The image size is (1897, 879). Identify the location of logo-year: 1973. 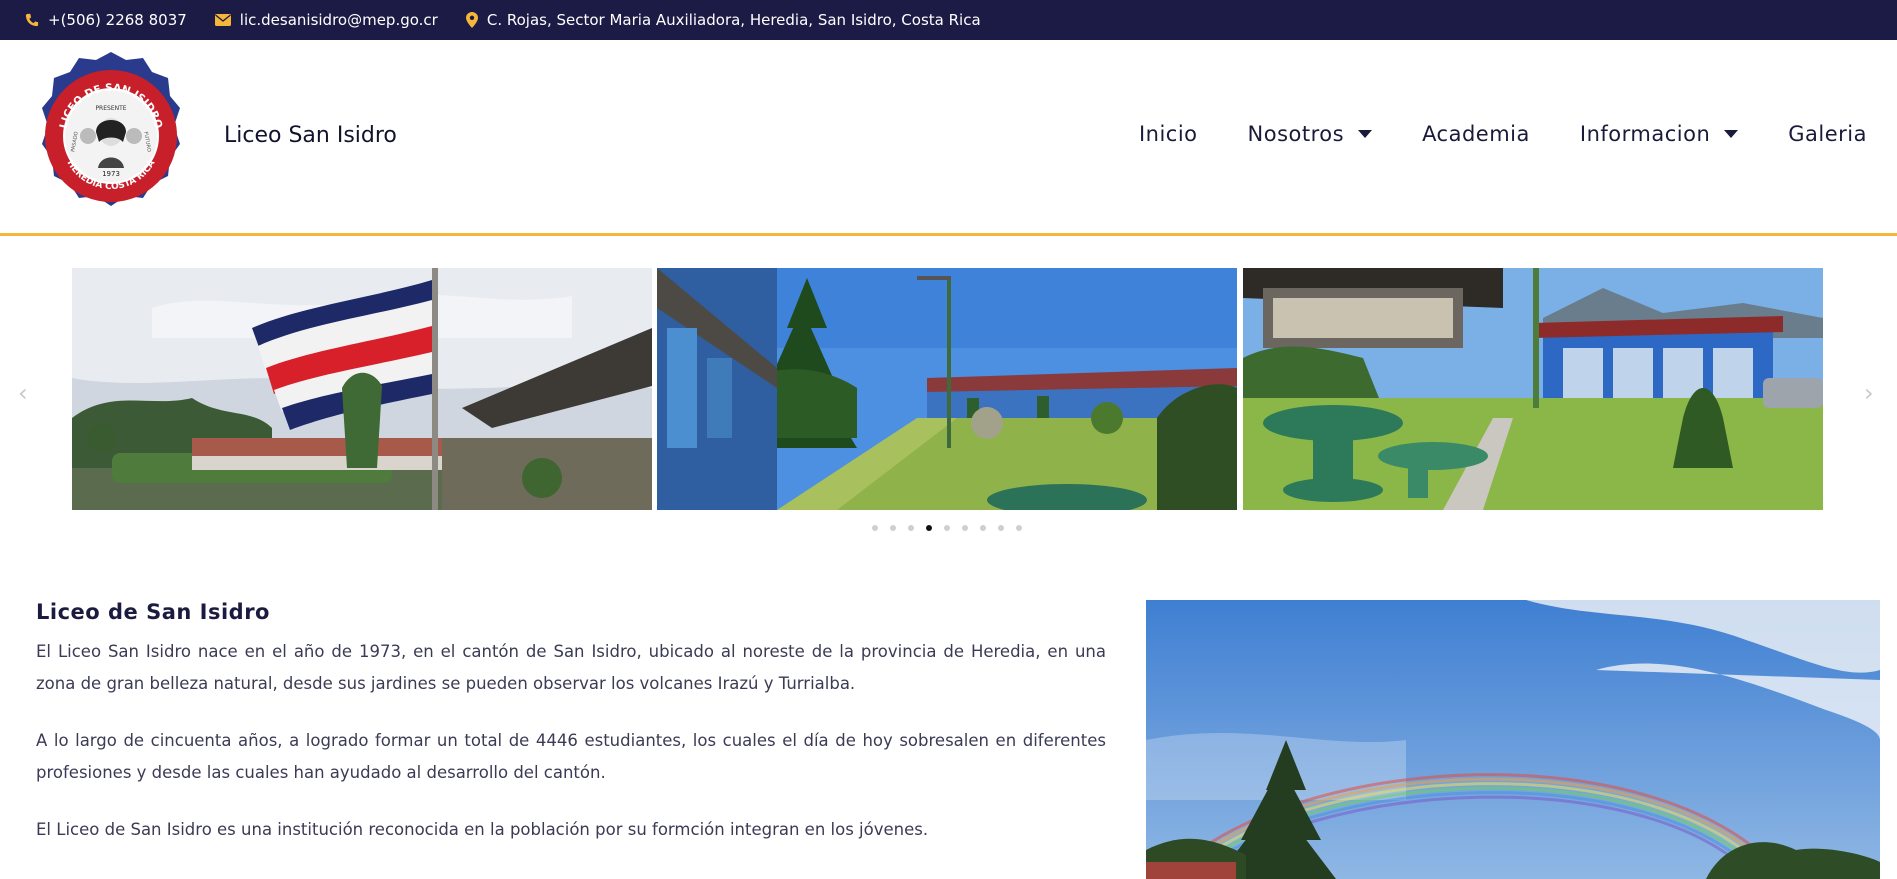
(111, 174).